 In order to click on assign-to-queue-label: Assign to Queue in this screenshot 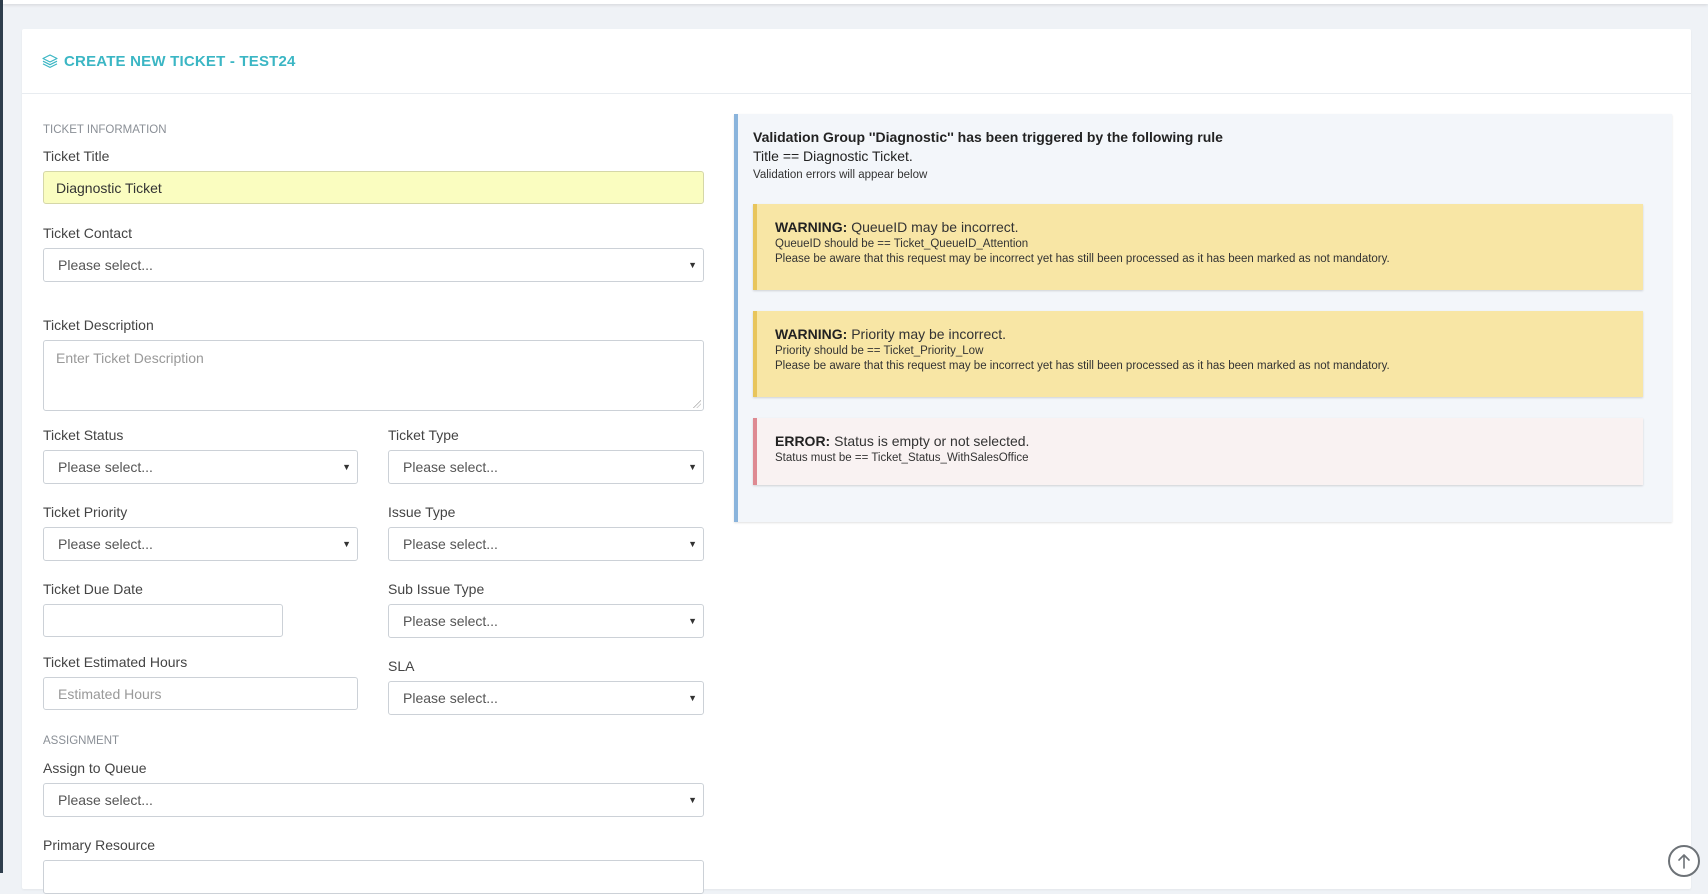, I will do `click(95, 768)`.